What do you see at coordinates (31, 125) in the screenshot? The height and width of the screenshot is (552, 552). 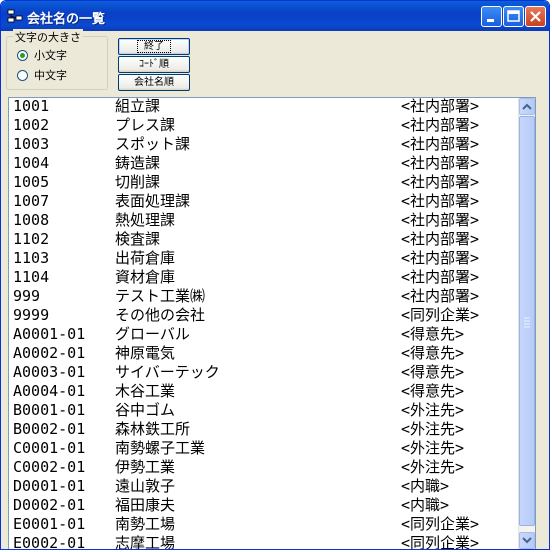 I see `list-item-code: 1002` at bounding box center [31, 125].